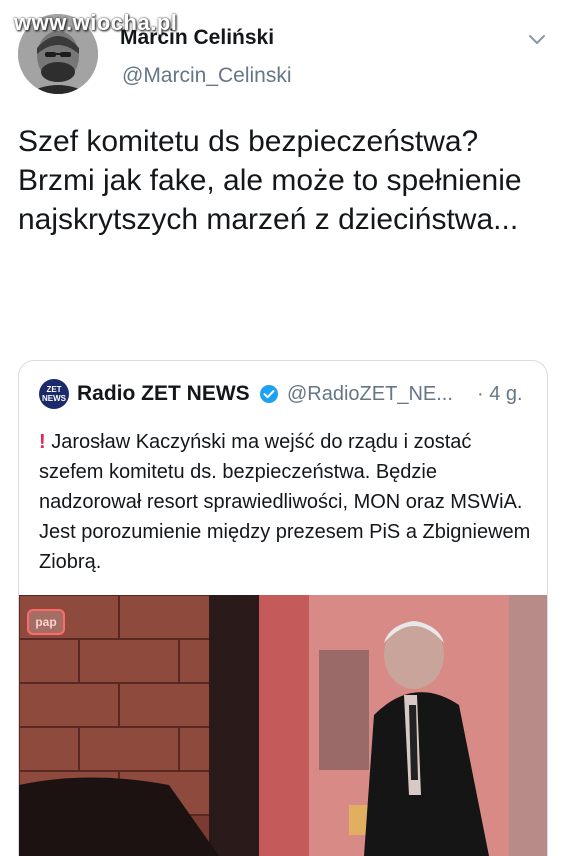 The width and height of the screenshot is (564, 856). What do you see at coordinates (500, 394) in the screenshot?
I see `quoted-timestamp: · 4 g.` at bounding box center [500, 394].